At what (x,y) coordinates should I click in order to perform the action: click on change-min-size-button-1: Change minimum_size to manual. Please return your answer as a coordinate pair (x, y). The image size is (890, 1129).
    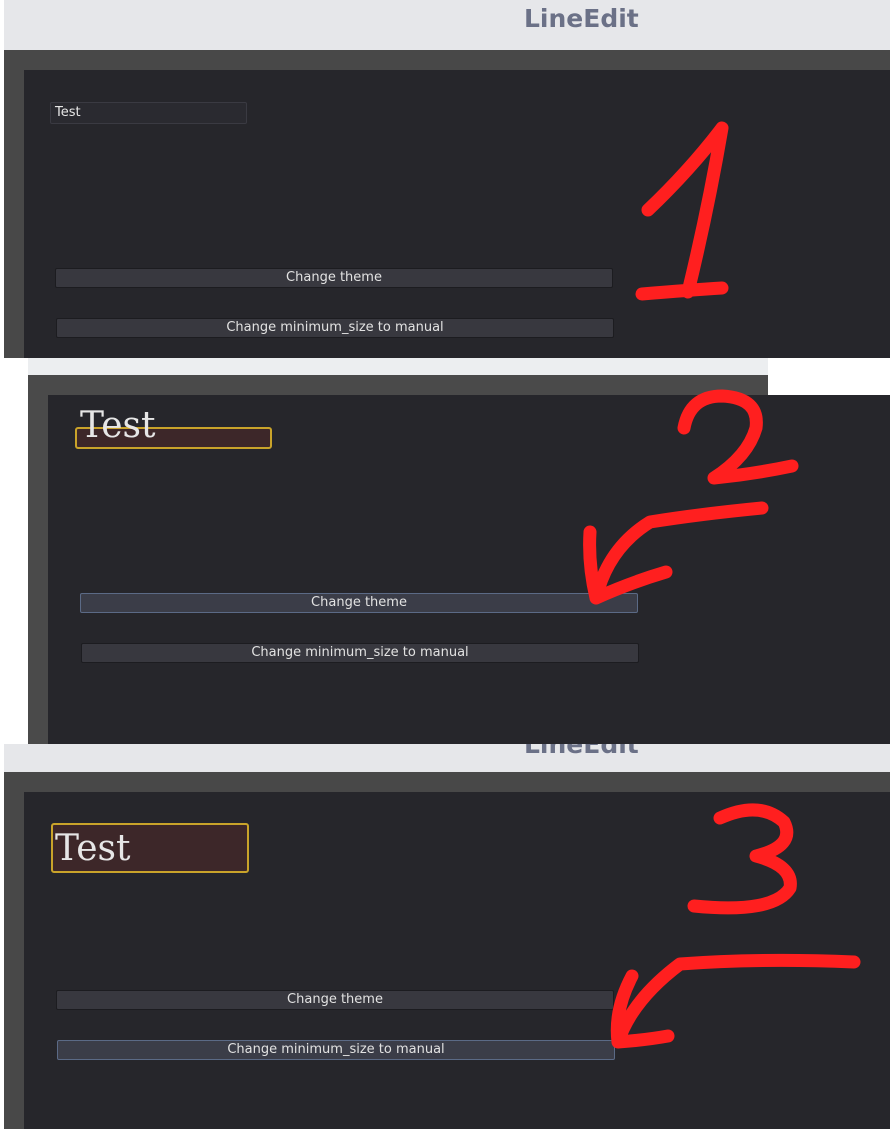
    Looking at the image, I should click on (335, 328).